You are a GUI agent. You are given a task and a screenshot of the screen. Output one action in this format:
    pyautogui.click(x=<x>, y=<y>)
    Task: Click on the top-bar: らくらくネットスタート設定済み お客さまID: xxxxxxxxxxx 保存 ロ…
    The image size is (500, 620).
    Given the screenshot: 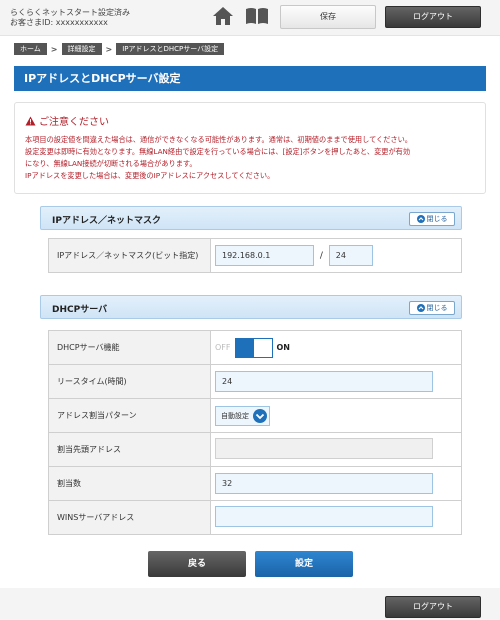 What is the action you would take?
    pyautogui.click(x=250, y=18)
    